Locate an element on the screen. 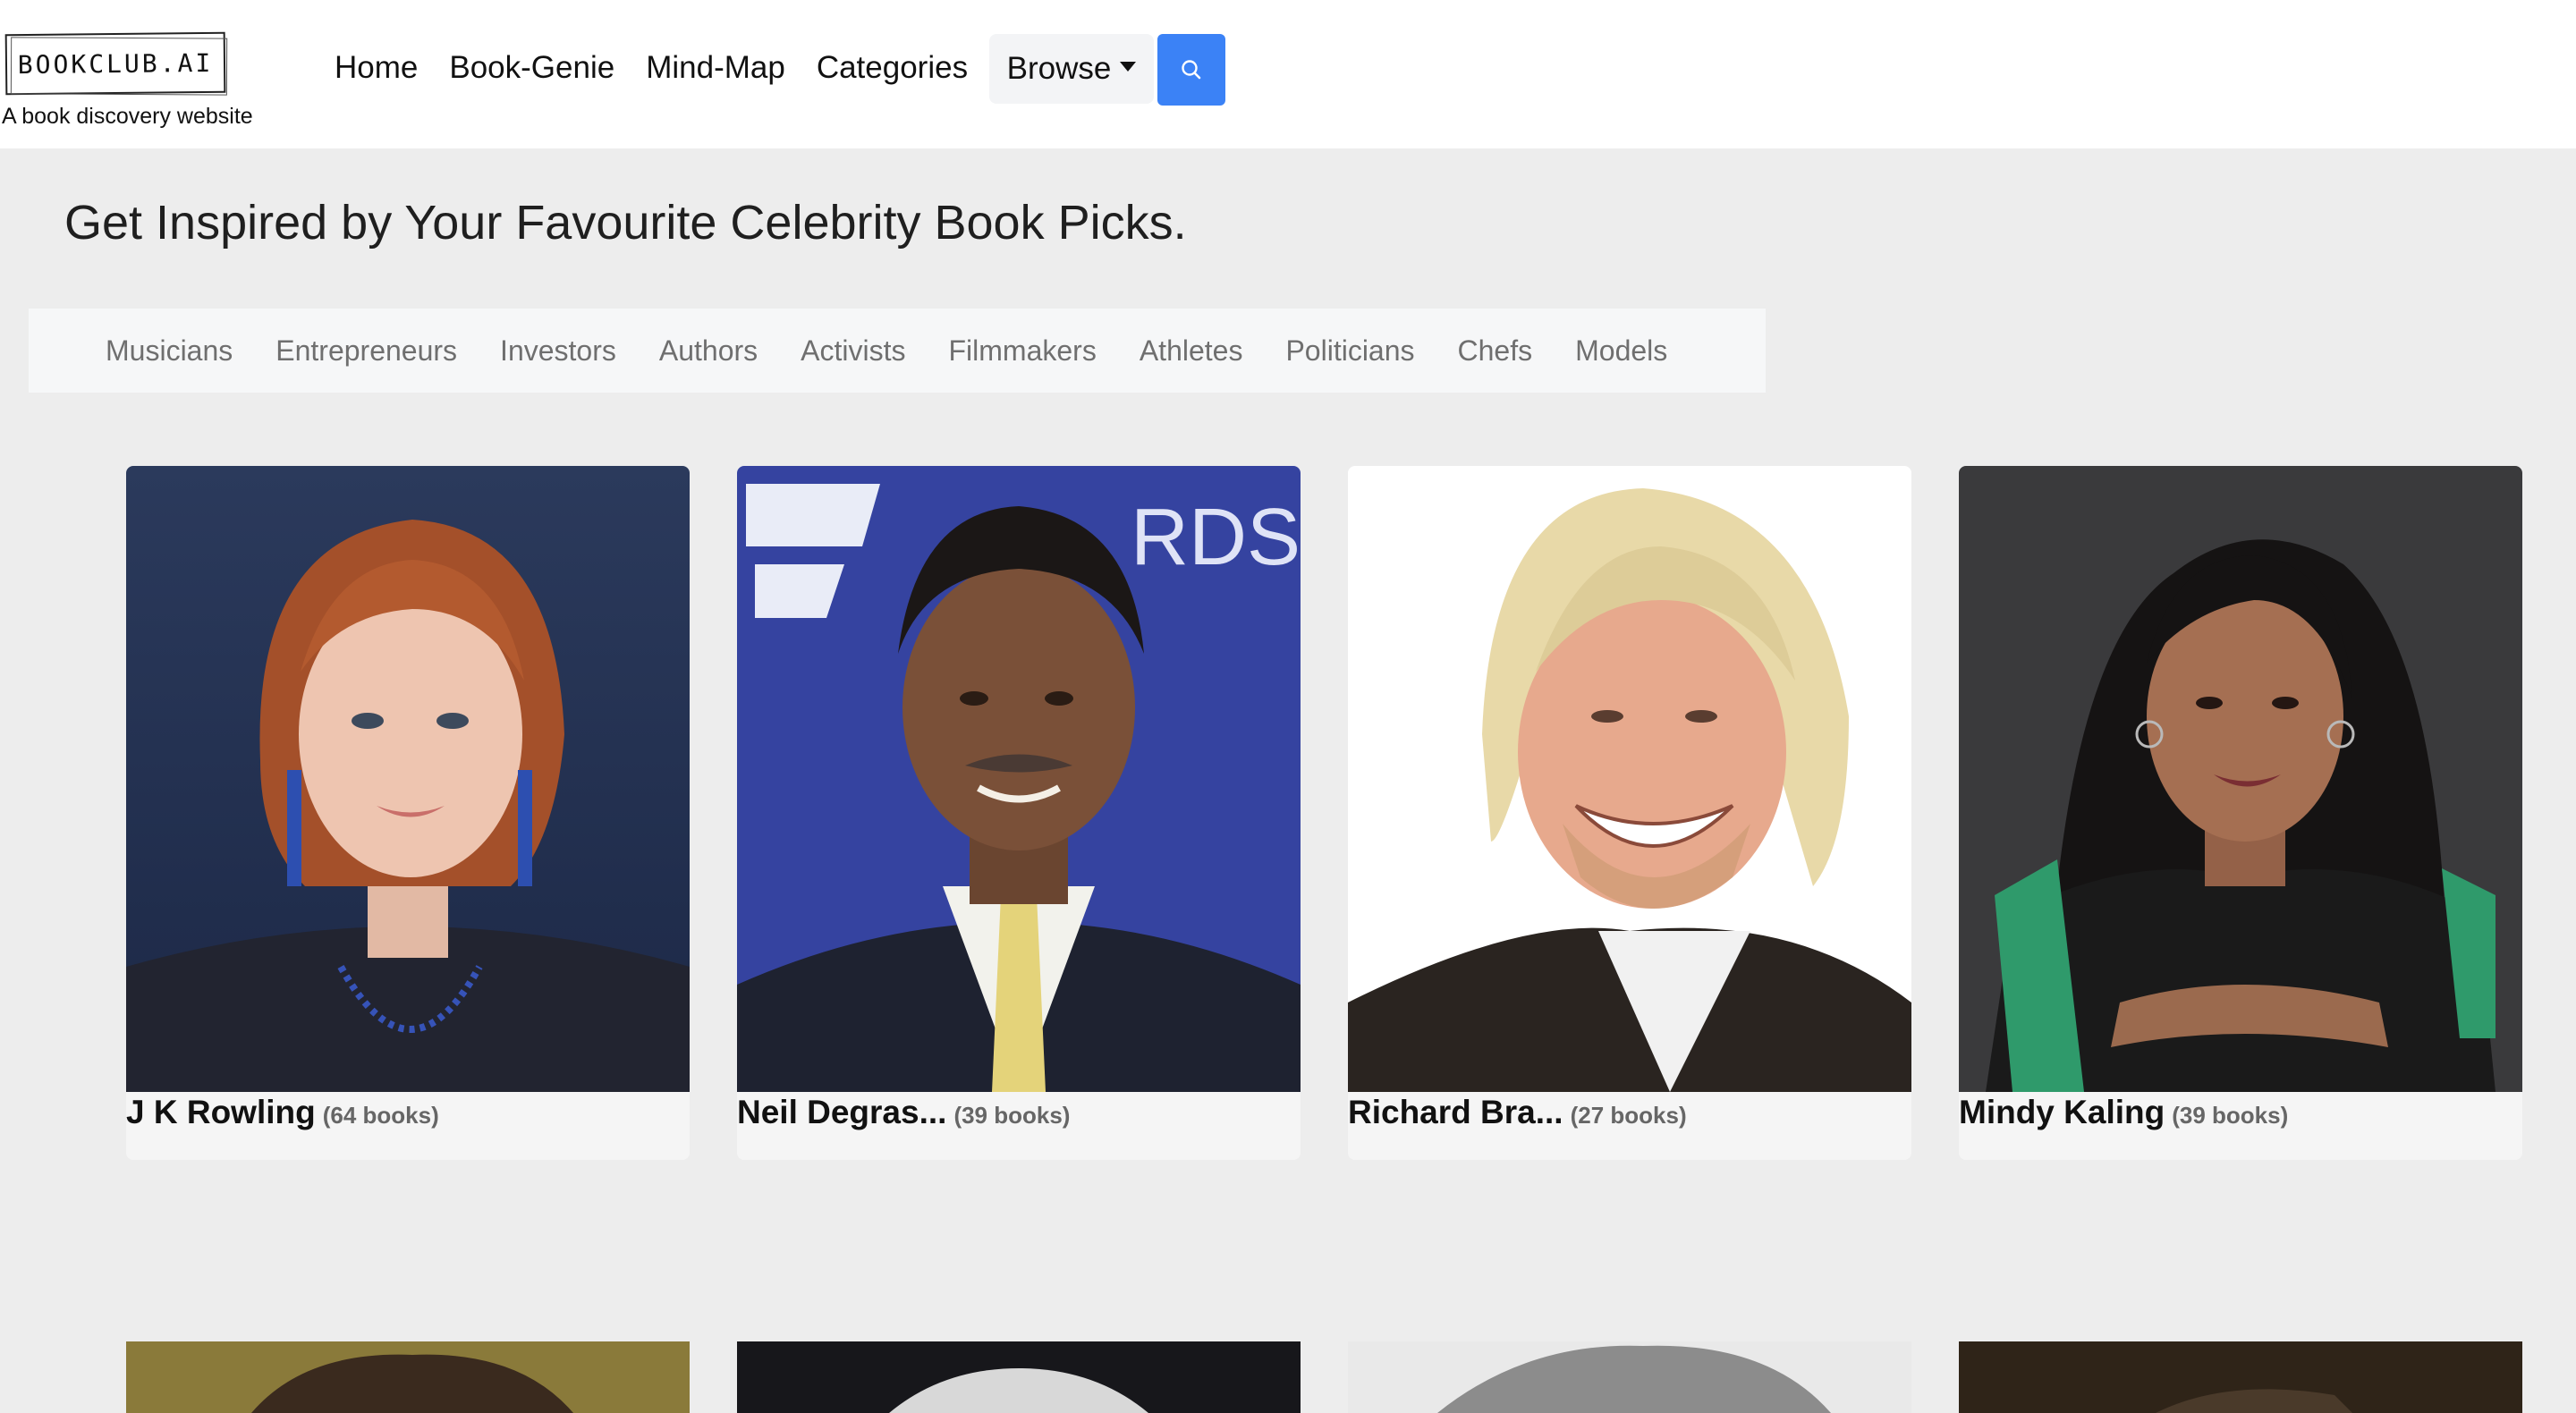 The width and height of the screenshot is (2576, 1413). nav-categories: Categories is located at coordinates (892, 68).